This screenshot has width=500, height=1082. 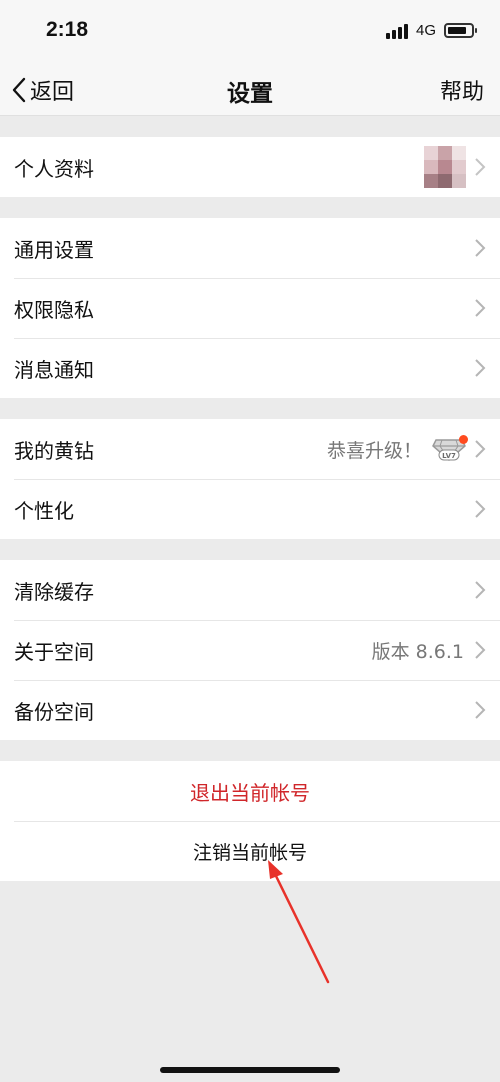 What do you see at coordinates (460, 30) in the screenshot?
I see `battery-icon` at bounding box center [460, 30].